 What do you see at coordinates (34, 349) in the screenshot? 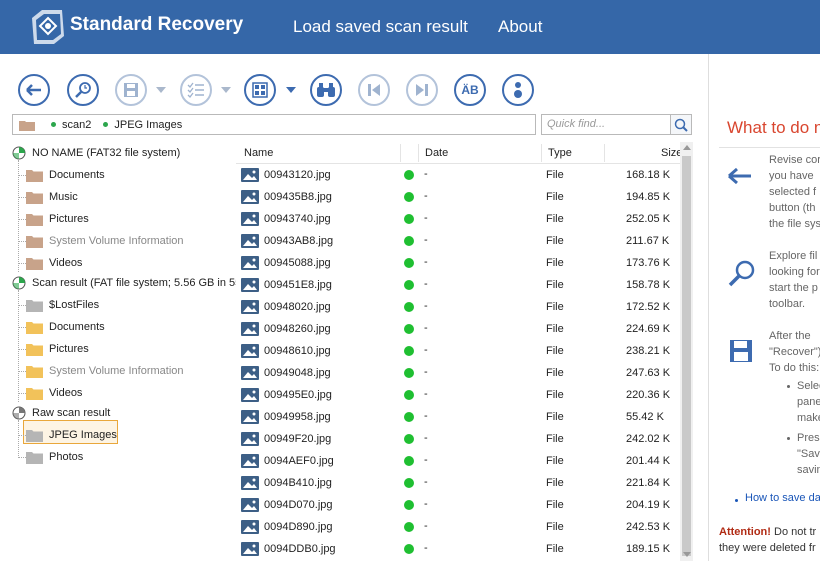
I see `folder-icon` at bounding box center [34, 349].